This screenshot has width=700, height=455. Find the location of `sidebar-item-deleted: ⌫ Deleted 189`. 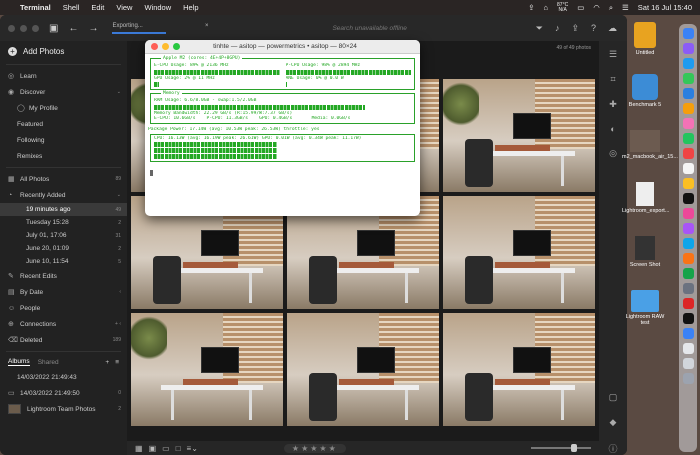

sidebar-item-deleted: ⌫ Deleted 189 is located at coordinates (63, 340).